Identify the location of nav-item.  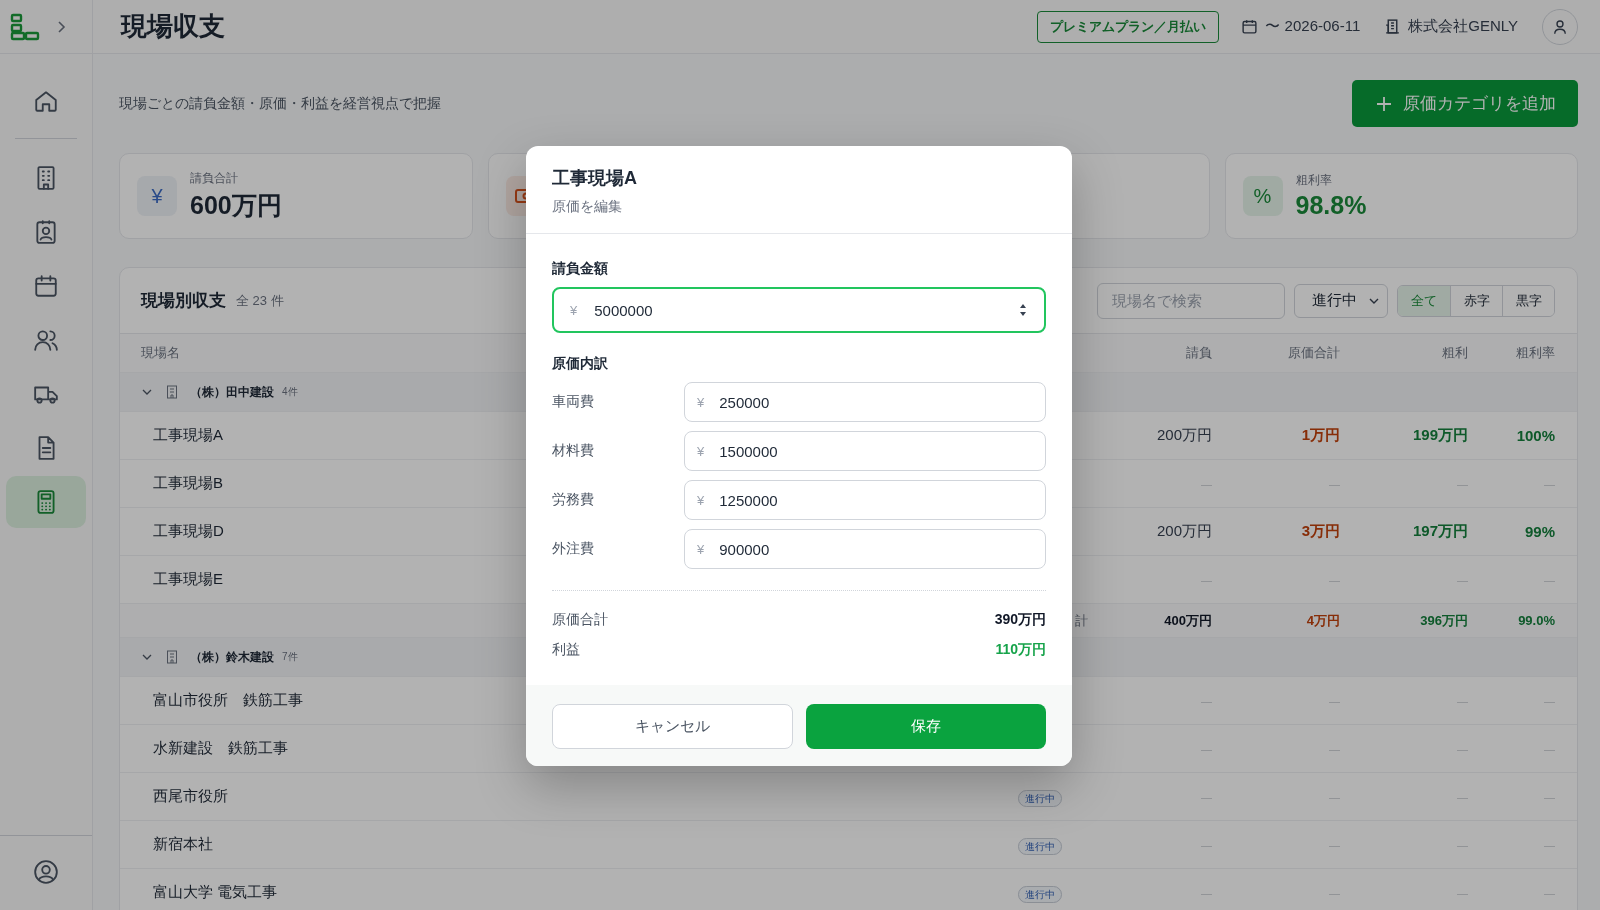
(46, 502).